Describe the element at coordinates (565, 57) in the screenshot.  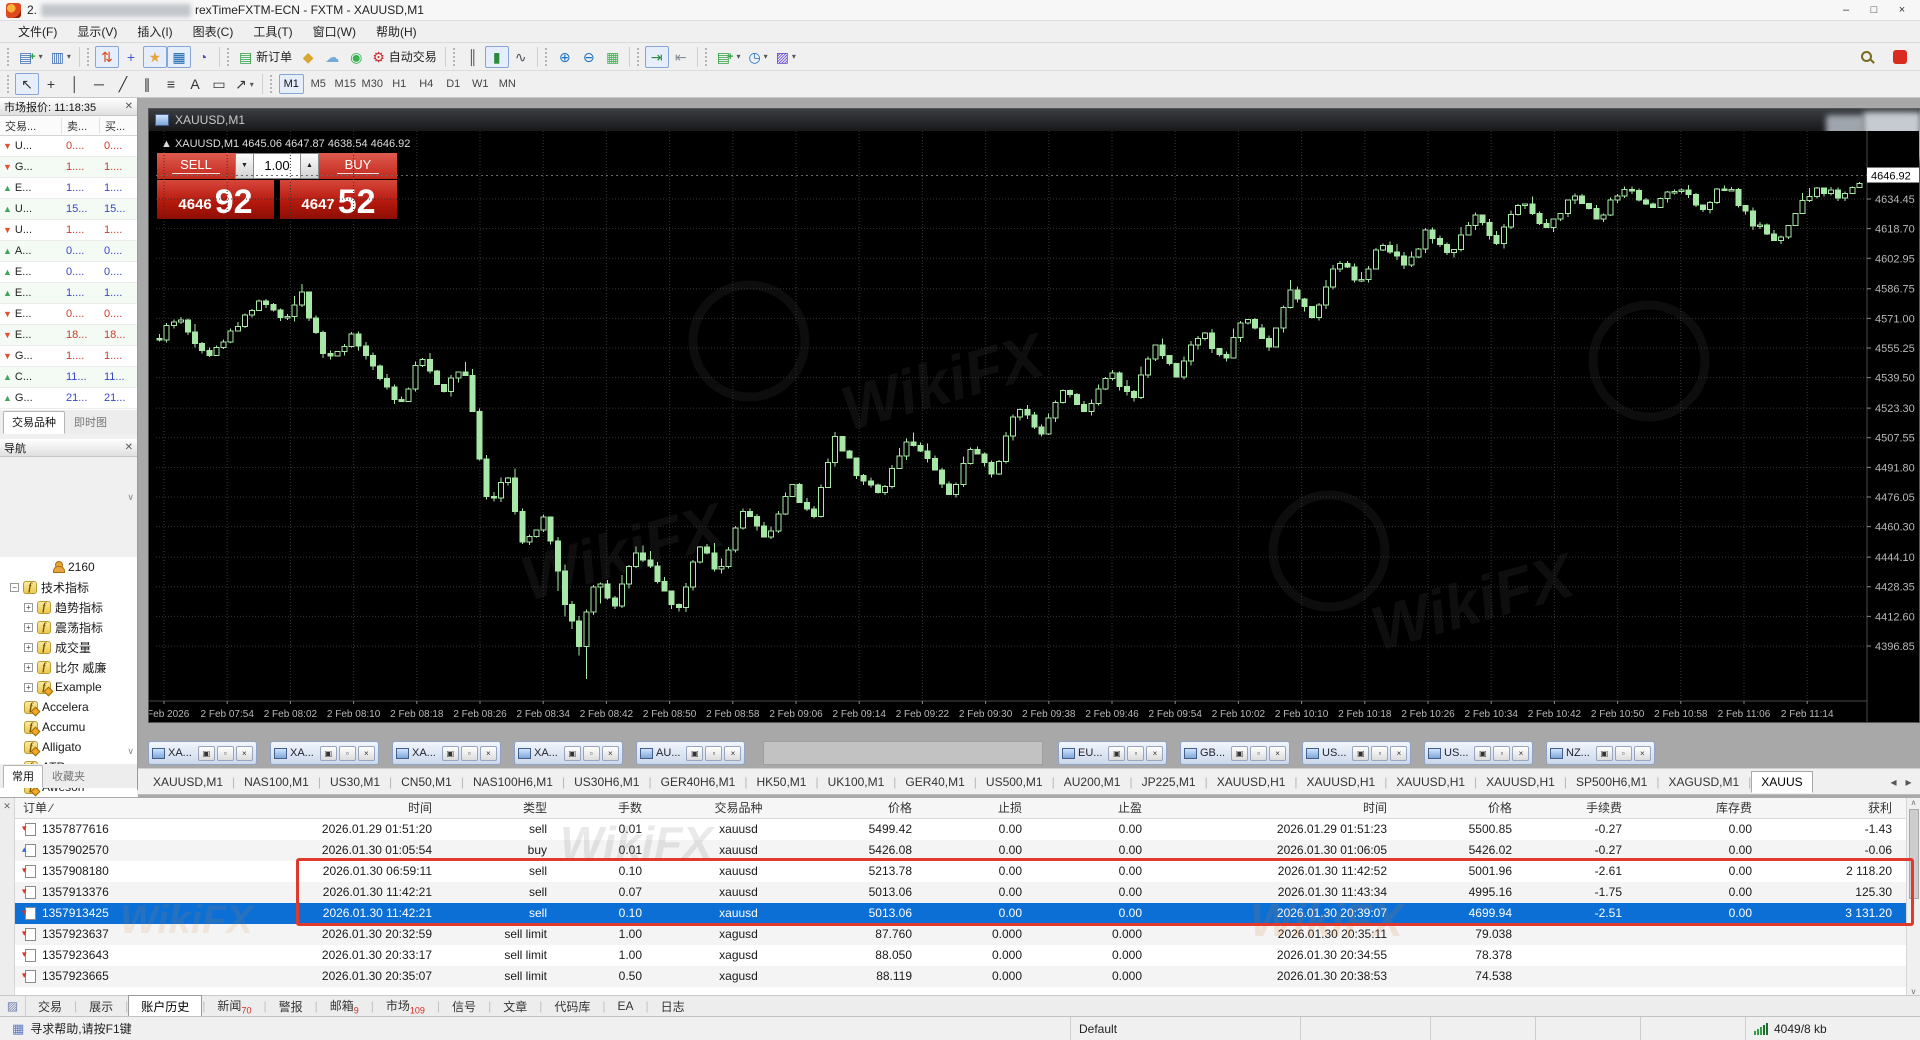
I see `zoom-in-button: ⊕` at that location.